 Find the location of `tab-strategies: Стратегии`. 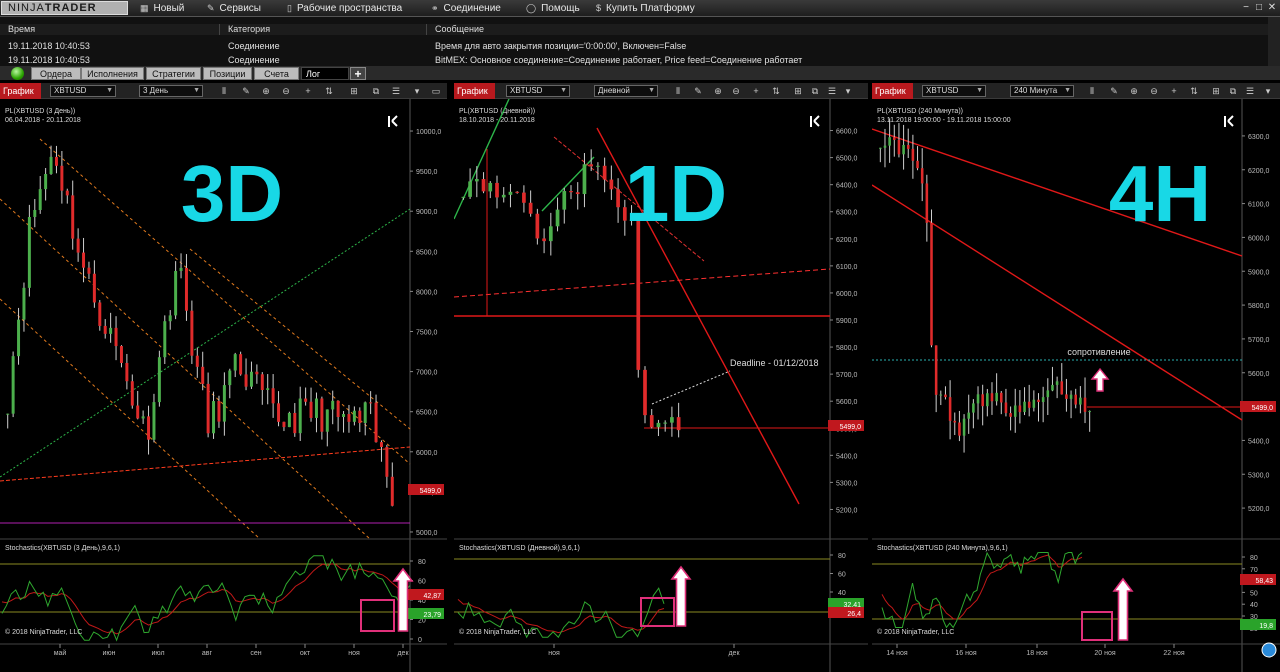

tab-strategies: Стратегии is located at coordinates (173, 73).